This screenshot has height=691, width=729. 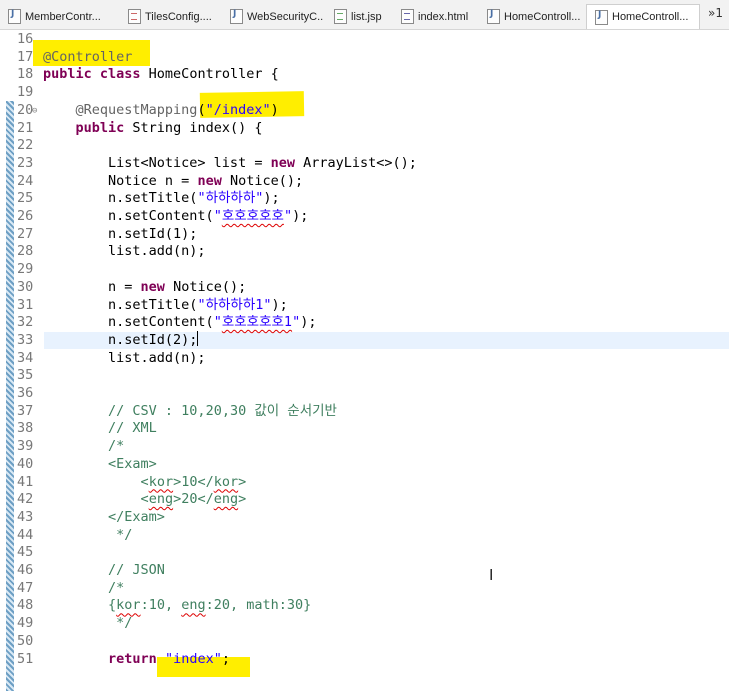 I want to click on code-line: 43 </Exam>, so click(x=364, y=517).